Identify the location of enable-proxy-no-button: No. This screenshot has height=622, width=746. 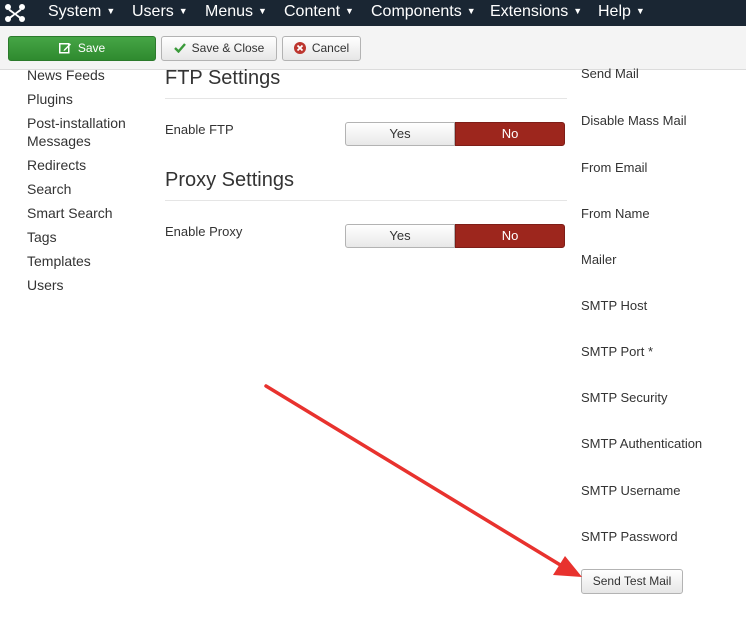
(510, 236).